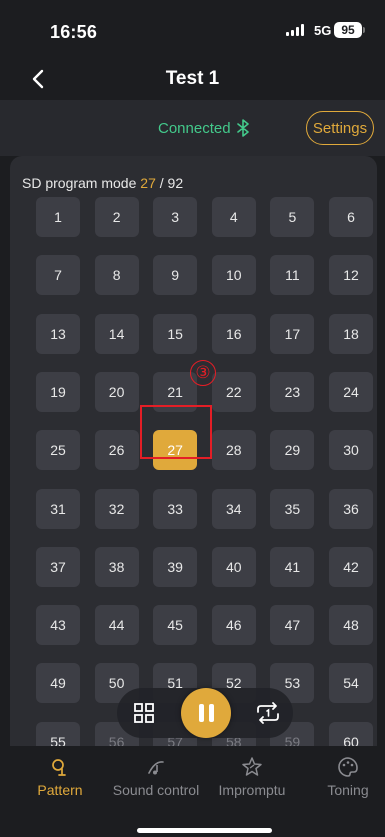  I want to click on mode-current: 27, so click(148, 183).